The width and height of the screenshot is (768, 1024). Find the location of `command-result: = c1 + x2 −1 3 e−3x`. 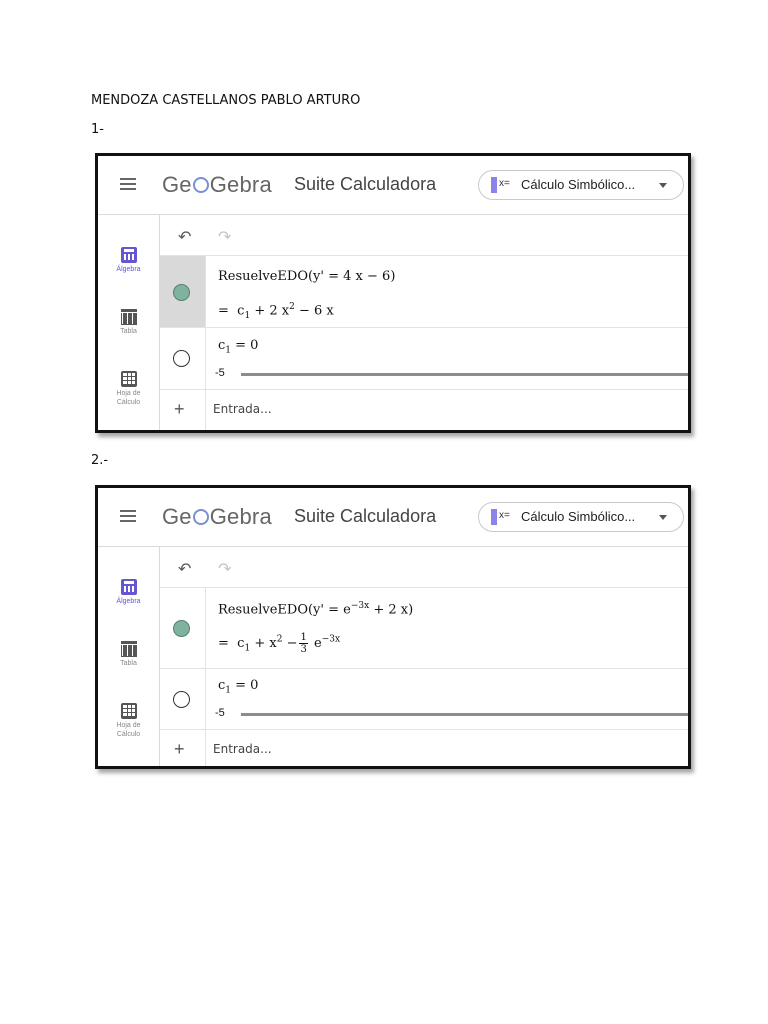

command-result: = c1 + x2 −1 3 e−3x is located at coordinates (279, 643).